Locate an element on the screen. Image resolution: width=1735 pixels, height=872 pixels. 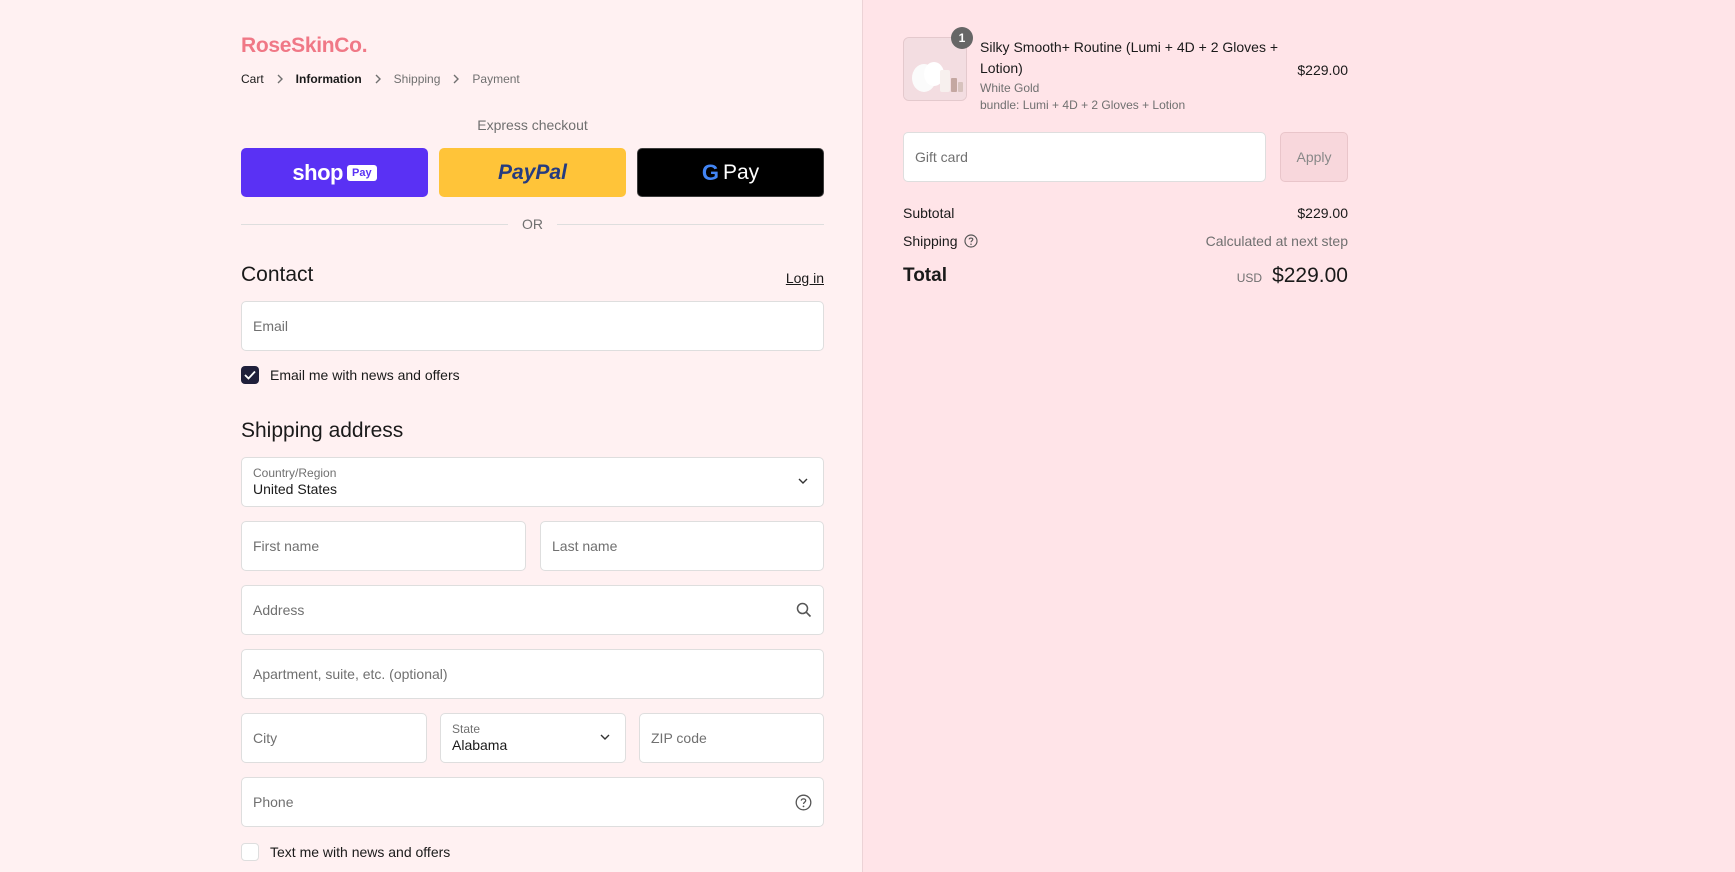
google-pay-logo: G Pay is located at coordinates (730, 172).